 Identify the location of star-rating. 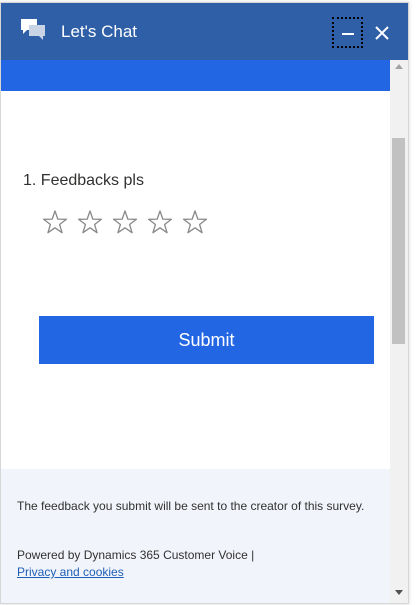
(128, 224).